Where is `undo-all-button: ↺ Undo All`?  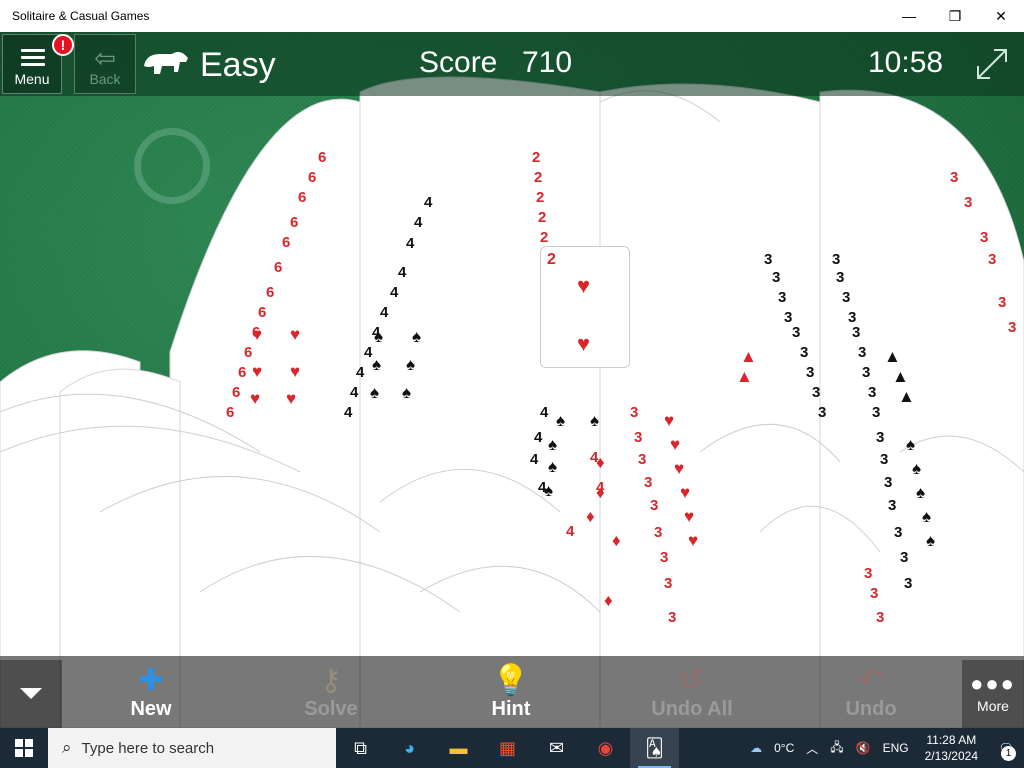
undo-all-button: ↺ Undo All is located at coordinates (692, 694).